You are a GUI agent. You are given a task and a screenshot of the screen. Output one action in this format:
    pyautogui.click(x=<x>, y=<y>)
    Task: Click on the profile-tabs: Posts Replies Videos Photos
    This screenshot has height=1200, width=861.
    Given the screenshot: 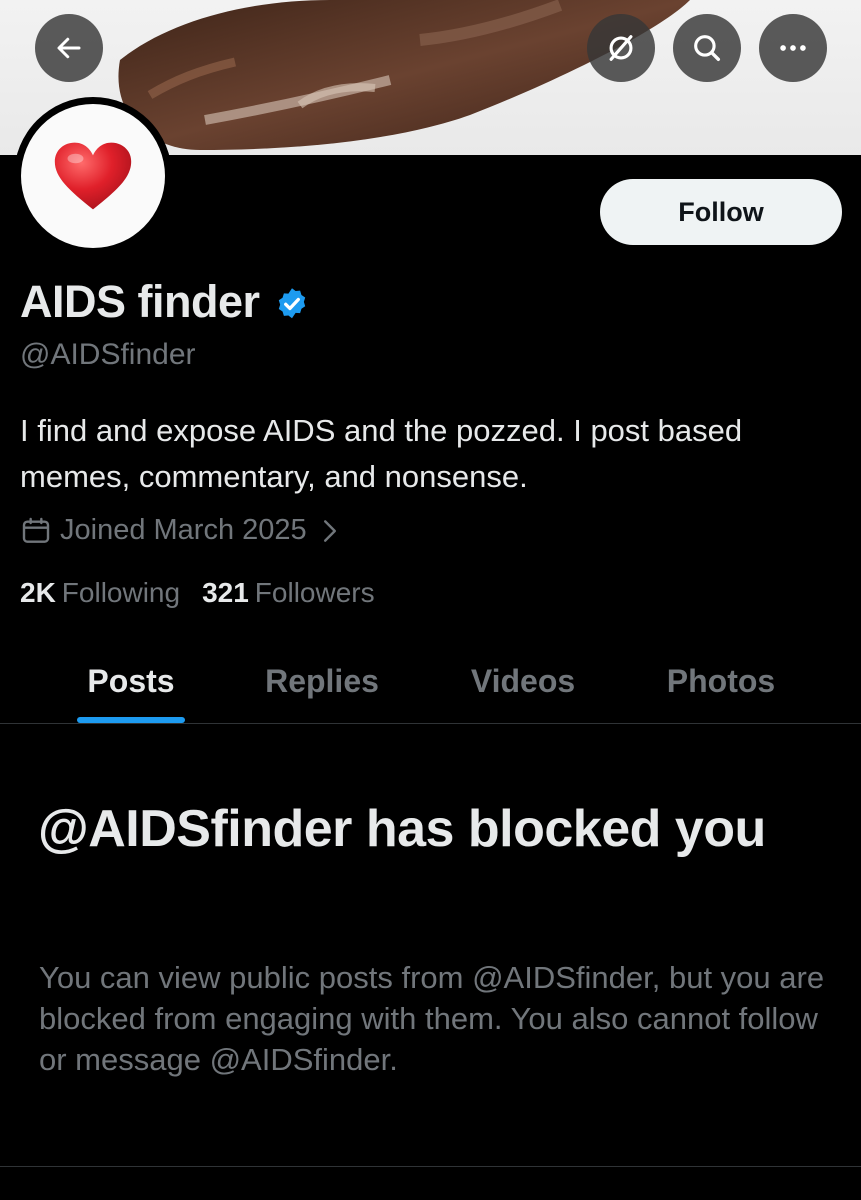 What is the action you would take?
    pyautogui.click(x=430, y=682)
    